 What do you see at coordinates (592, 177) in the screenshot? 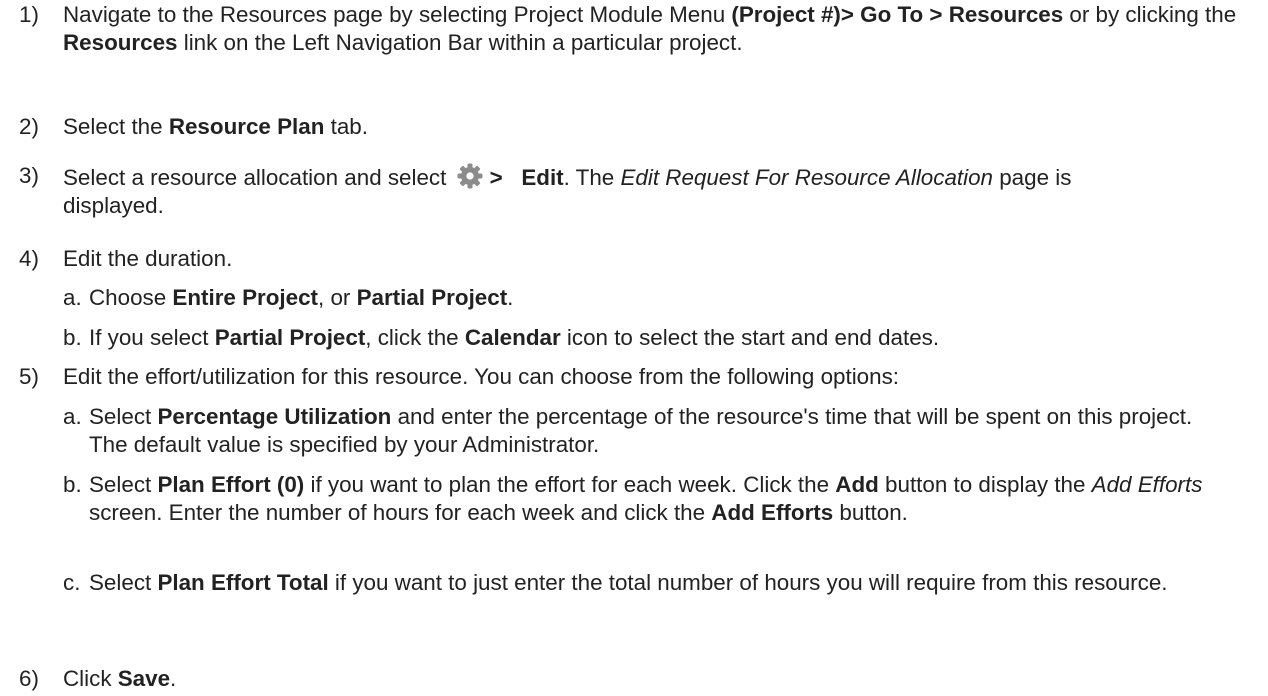
I see `text-run: . The` at bounding box center [592, 177].